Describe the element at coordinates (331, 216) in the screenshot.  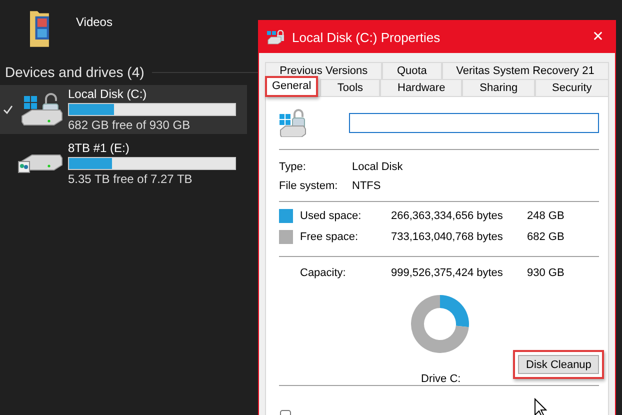
I see `space-label: Used space:` at that location.